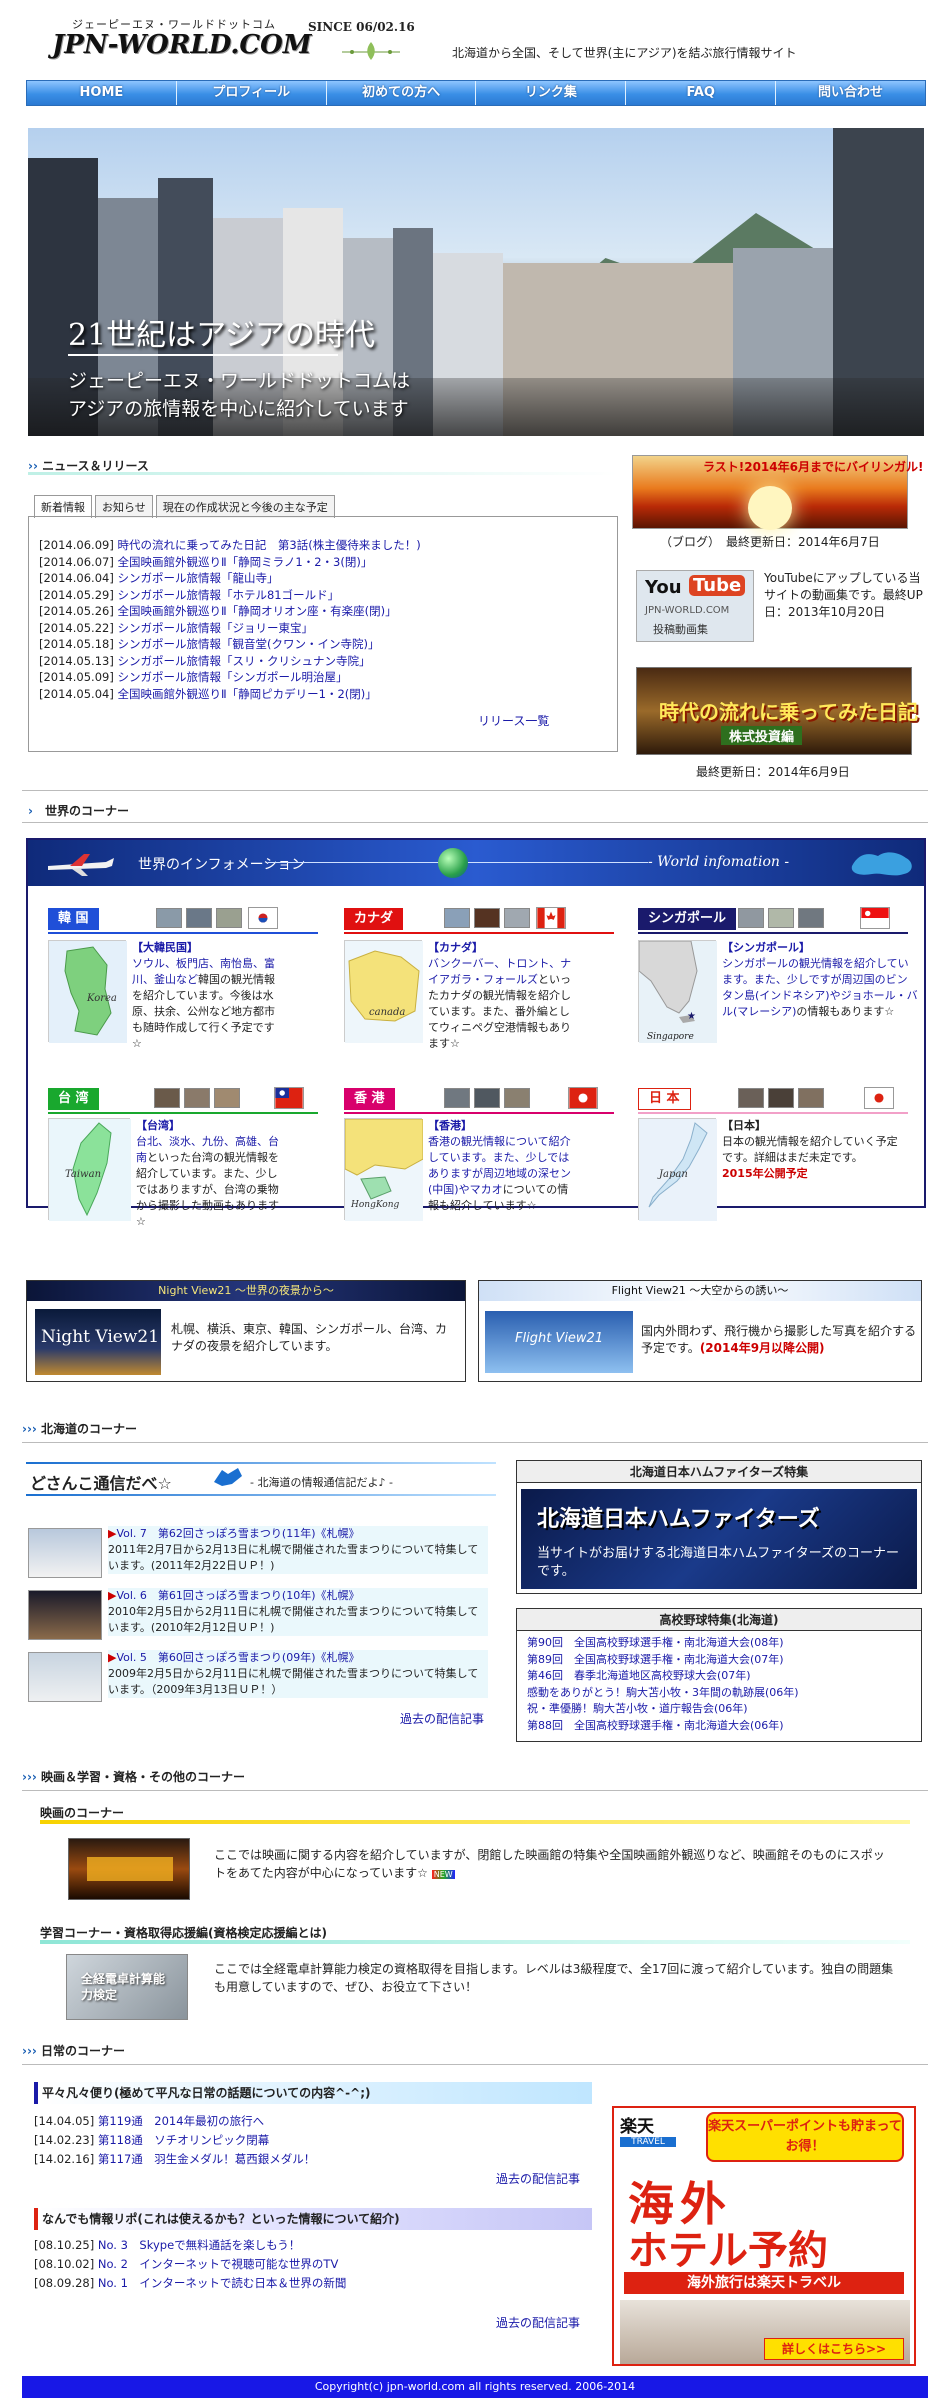 Image resolution: width=950 pixels, height=2400 pixels. What do you see at coordinates (298, 1534) in the screenshot?
I see `vol7-title: ▶Vol. 7 第62回さっぽろ雪まつり(11年)《札幌》` at bounding box center [298, 1534].